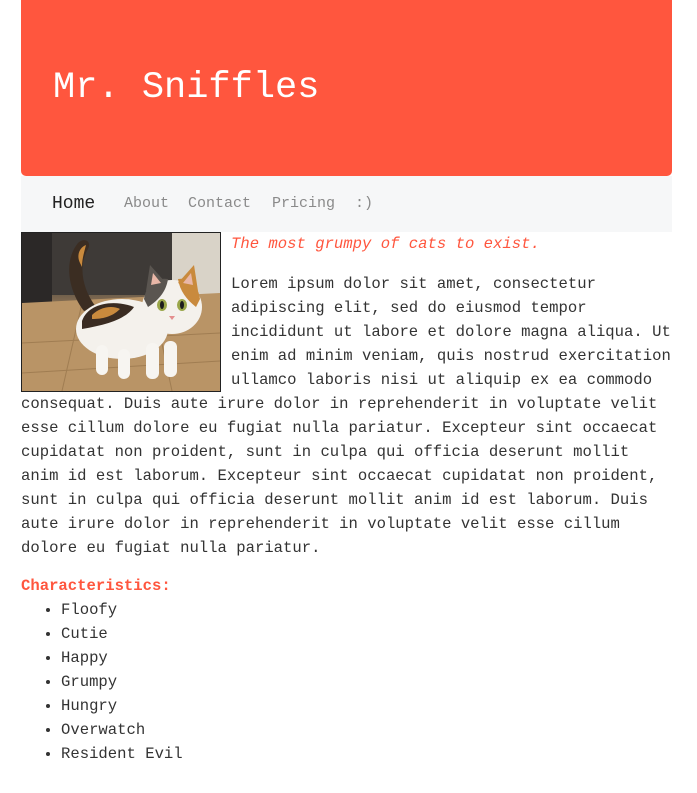 The image size is (697, 793). I want to click on nav-link-smile: :), so click(364, 204).